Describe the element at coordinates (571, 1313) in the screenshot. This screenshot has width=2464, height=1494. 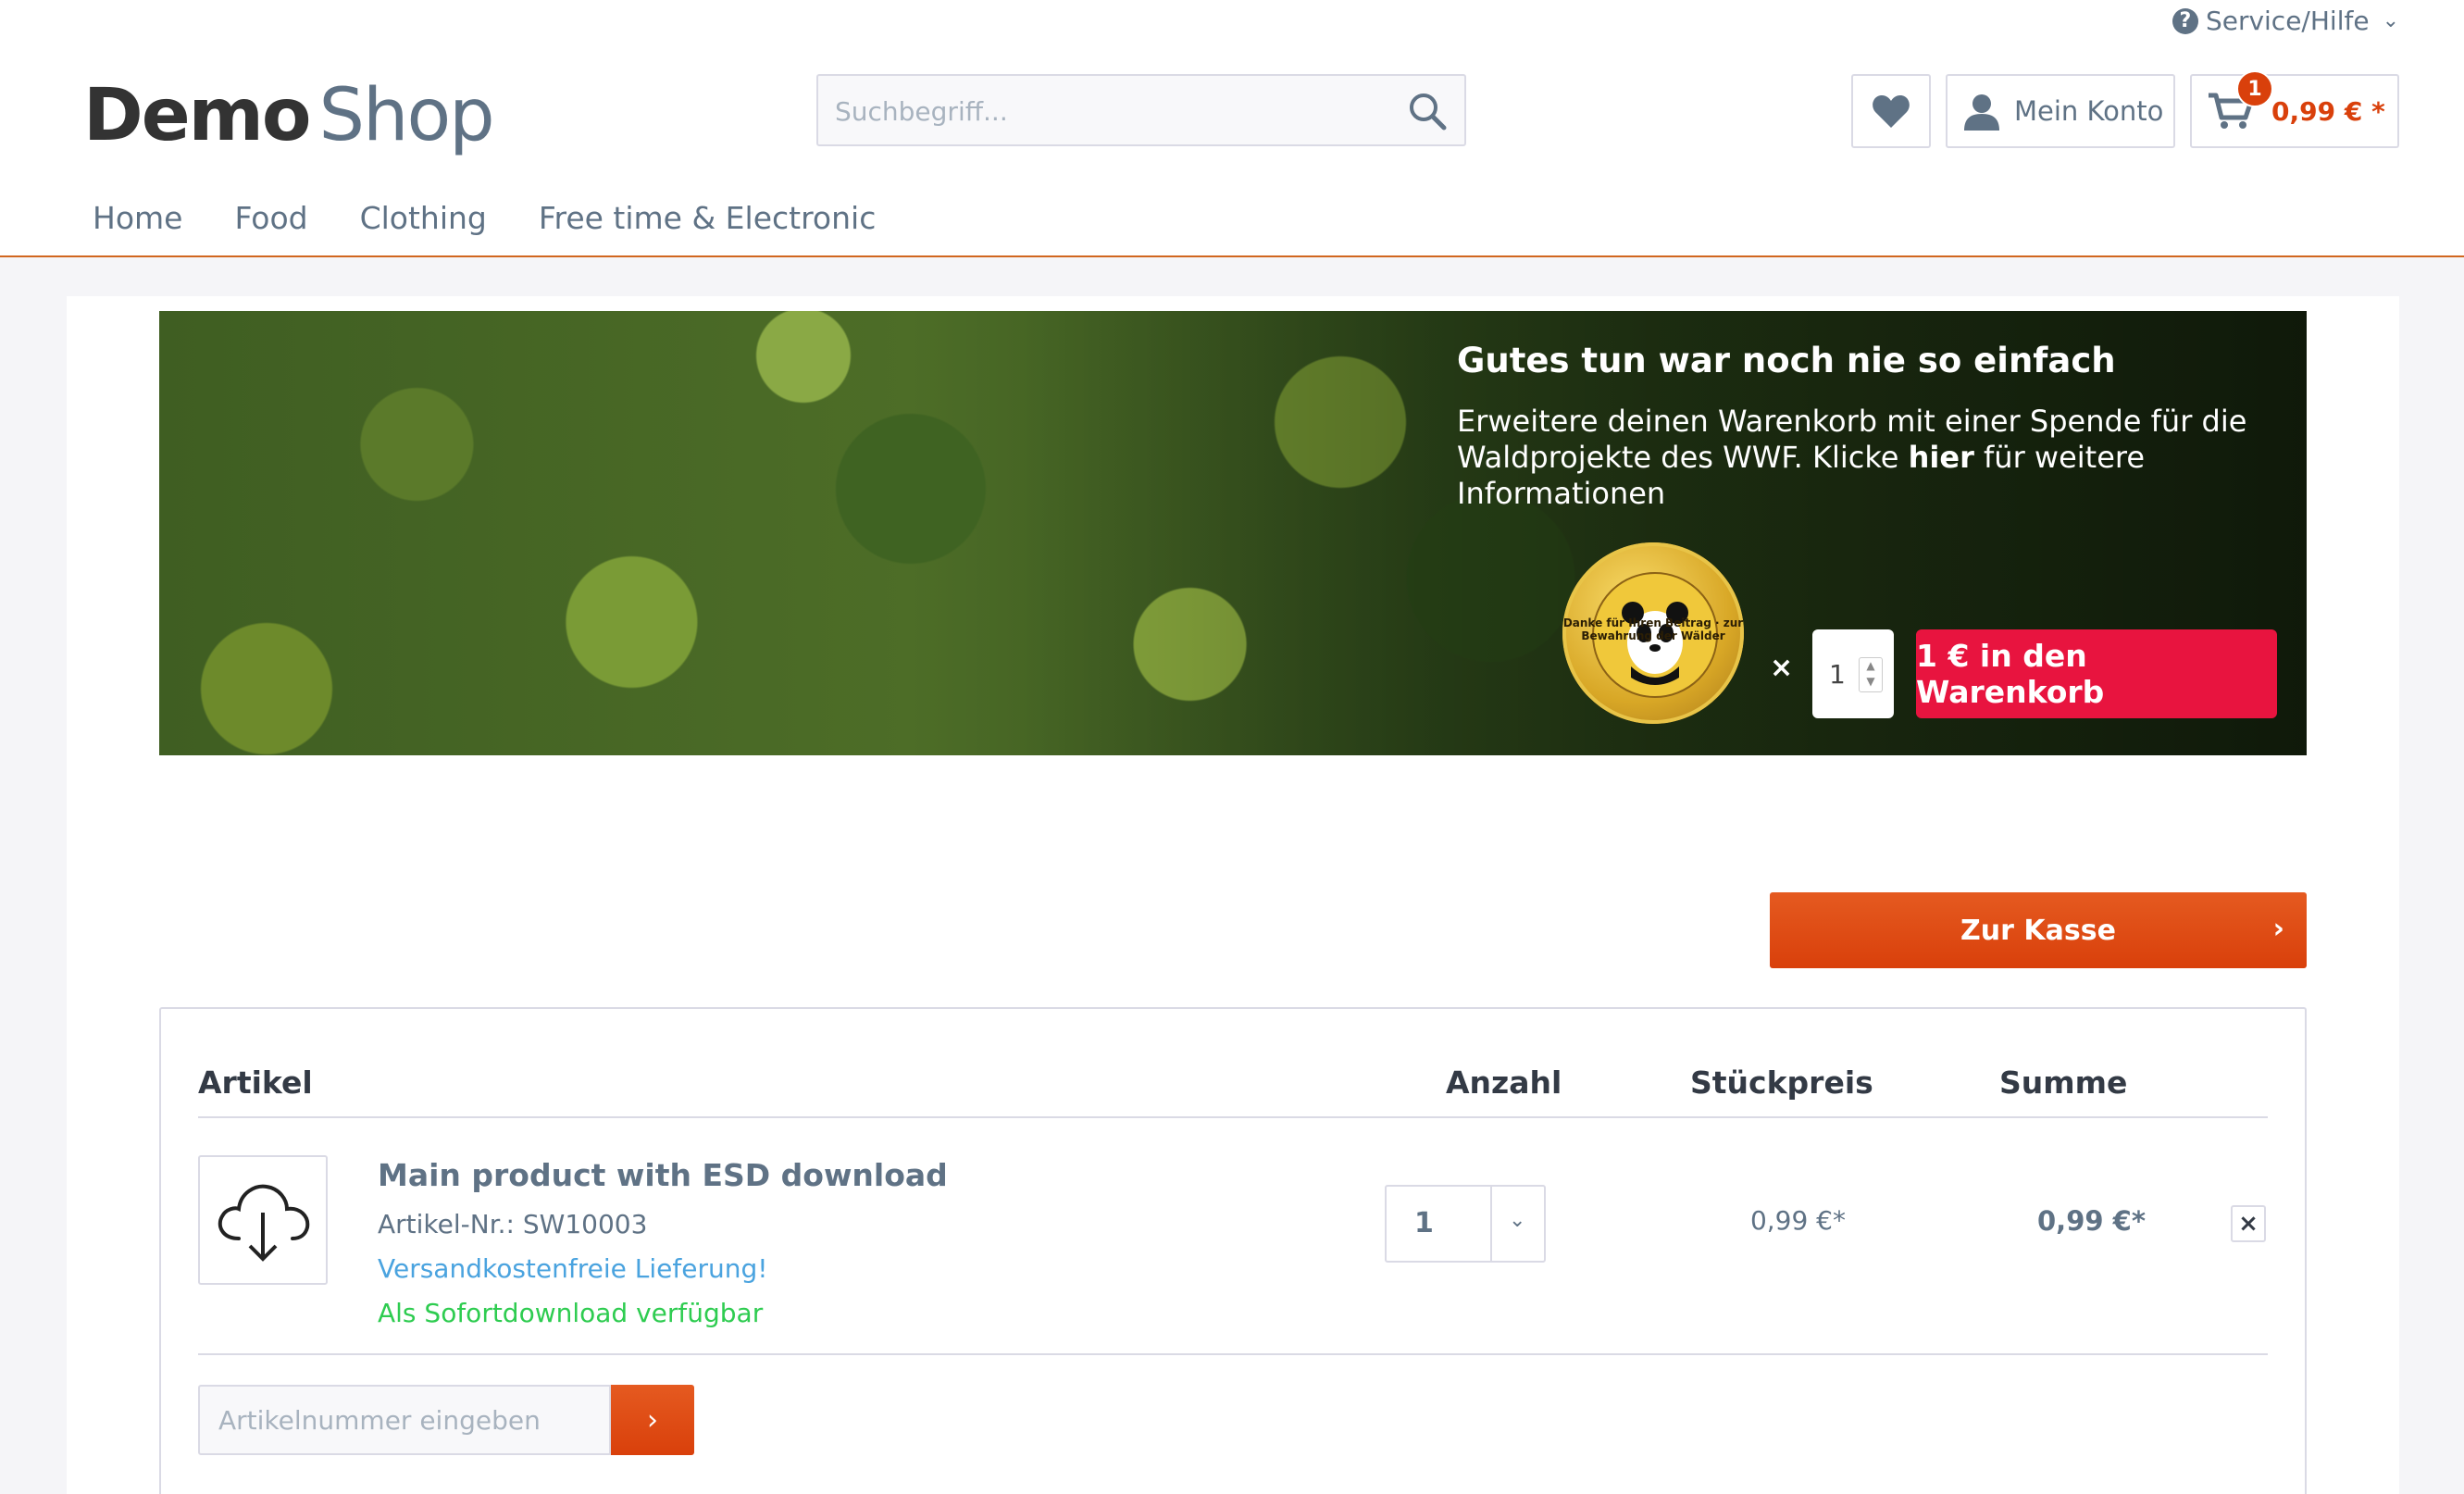
I see `availability-info: Als Sofortdownload verfügbar` at that location.